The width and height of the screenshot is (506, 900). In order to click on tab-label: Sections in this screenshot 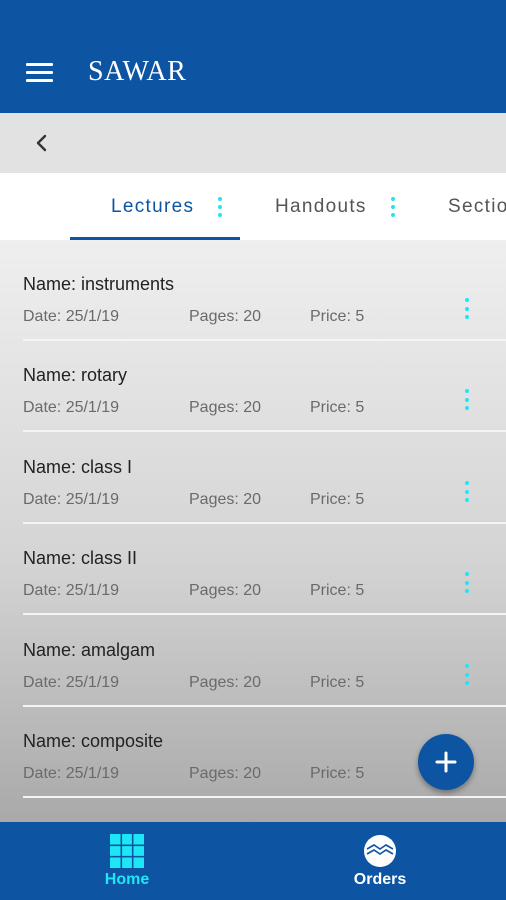, I will do `click(477, 206)`.